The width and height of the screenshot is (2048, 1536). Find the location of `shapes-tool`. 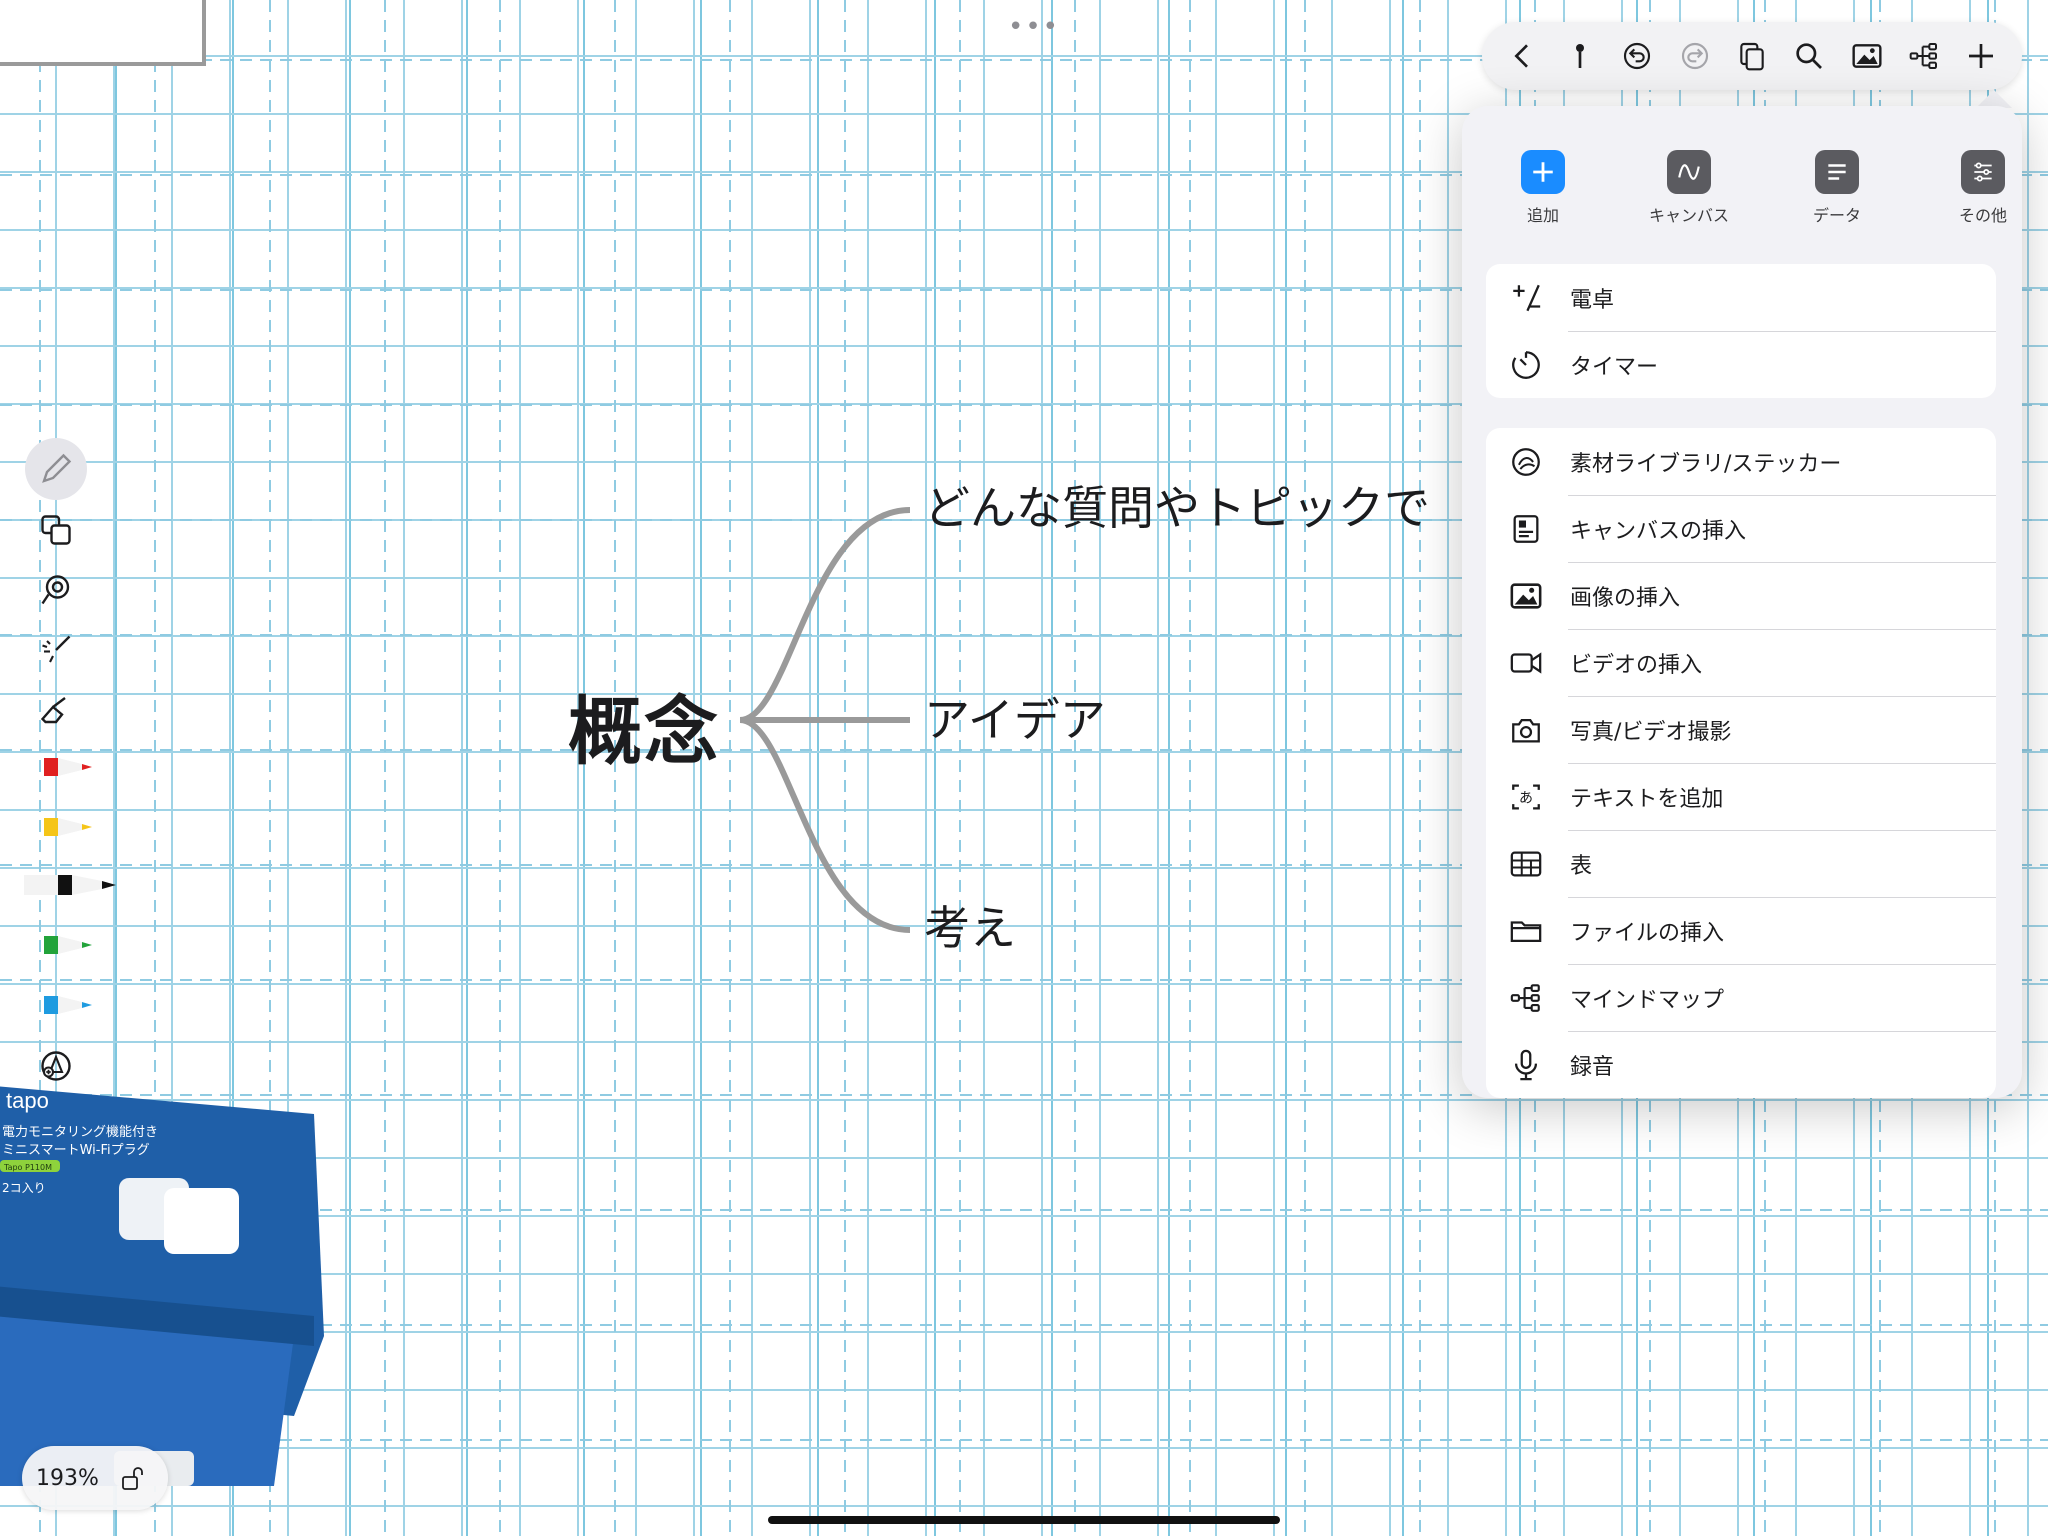

shapes-tool is located at coordinates (56, 530).